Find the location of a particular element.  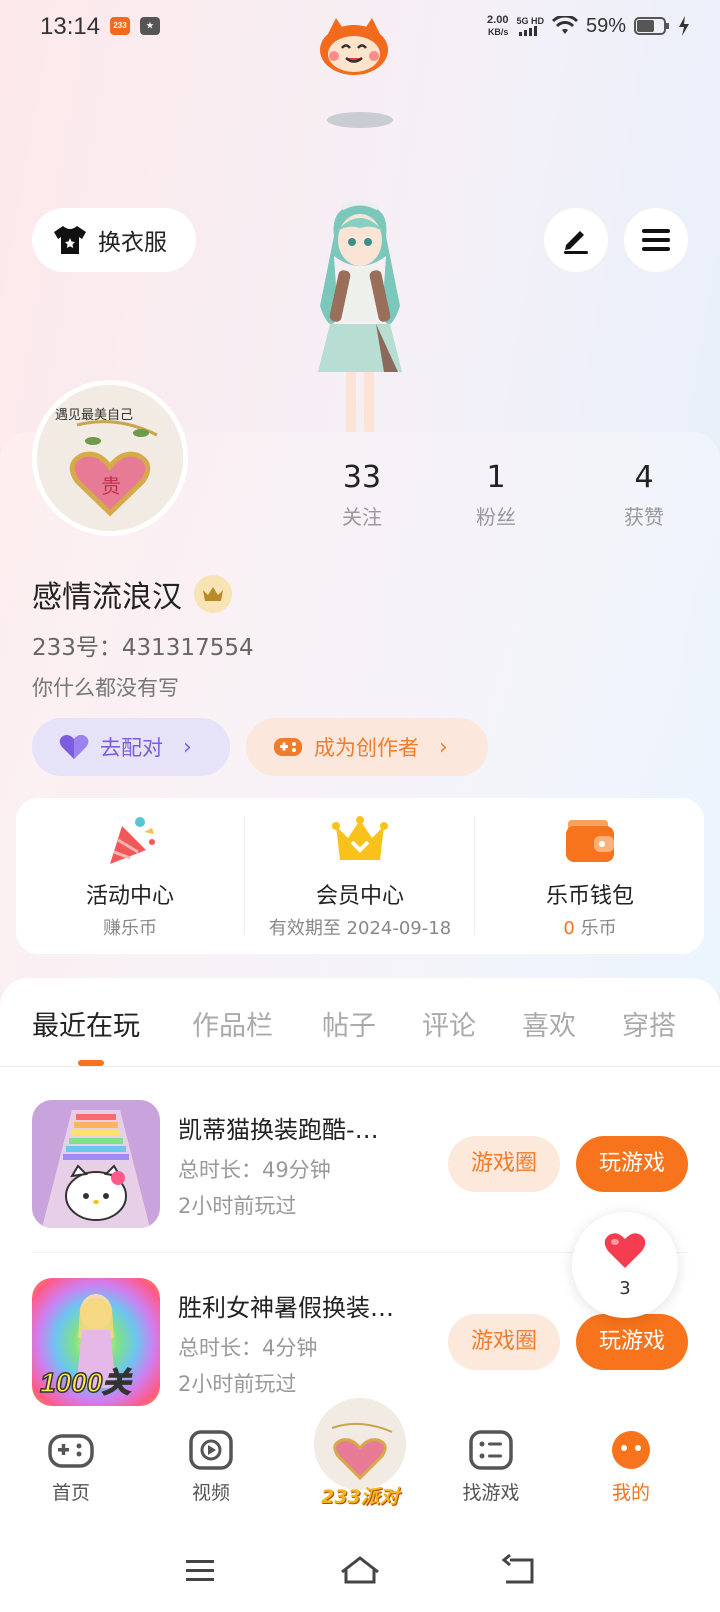

match-button: 去配对 › is located at coordinates (131, 747).